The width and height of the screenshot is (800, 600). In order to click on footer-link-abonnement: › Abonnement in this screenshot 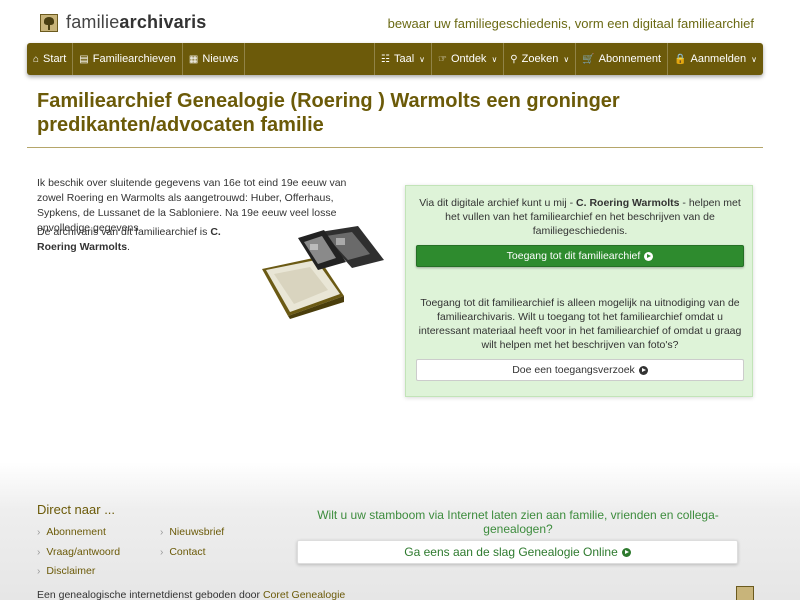, I will do `click(71, 532)`.